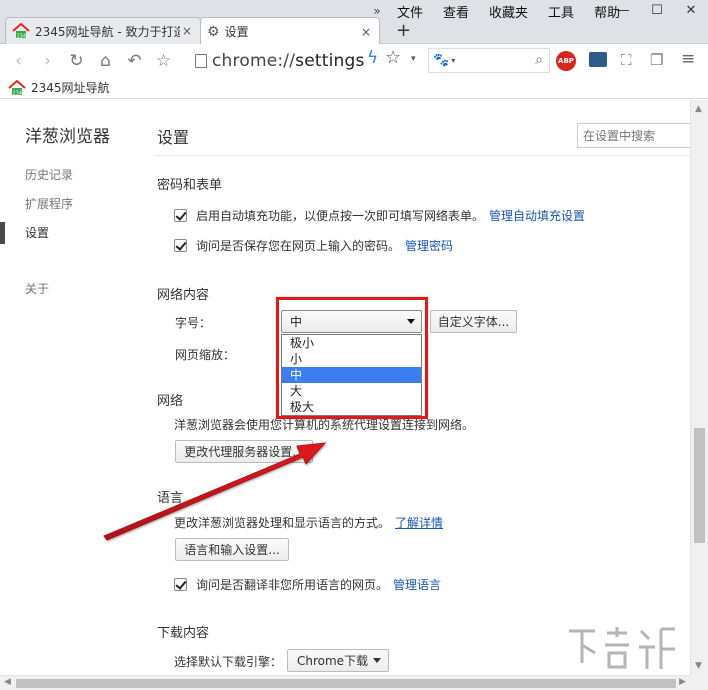  What do you see at coordinates (228, 662) in the screenshot?
I see `download-engine-label: 选择默认下载引擎：` at bounding box center [228, 662].